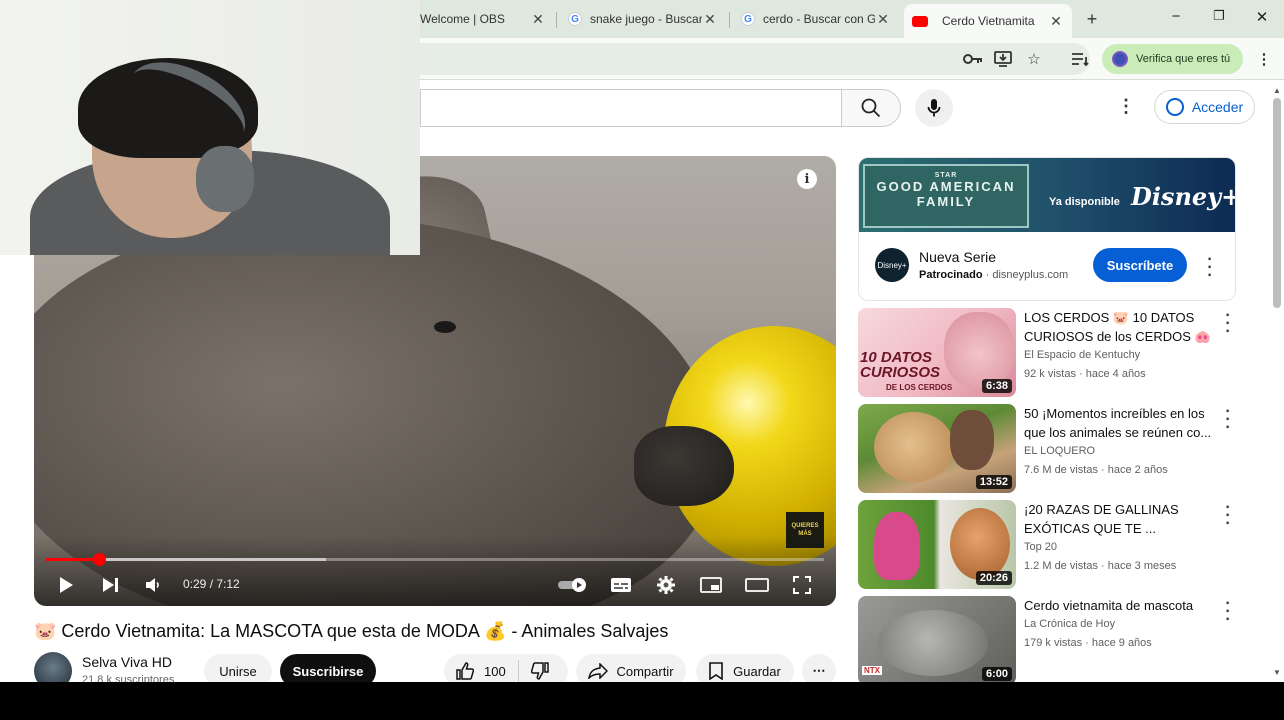 This screenshot has width=1284, height=720. I want to click on minimize-button: −, so click(1176, 16).